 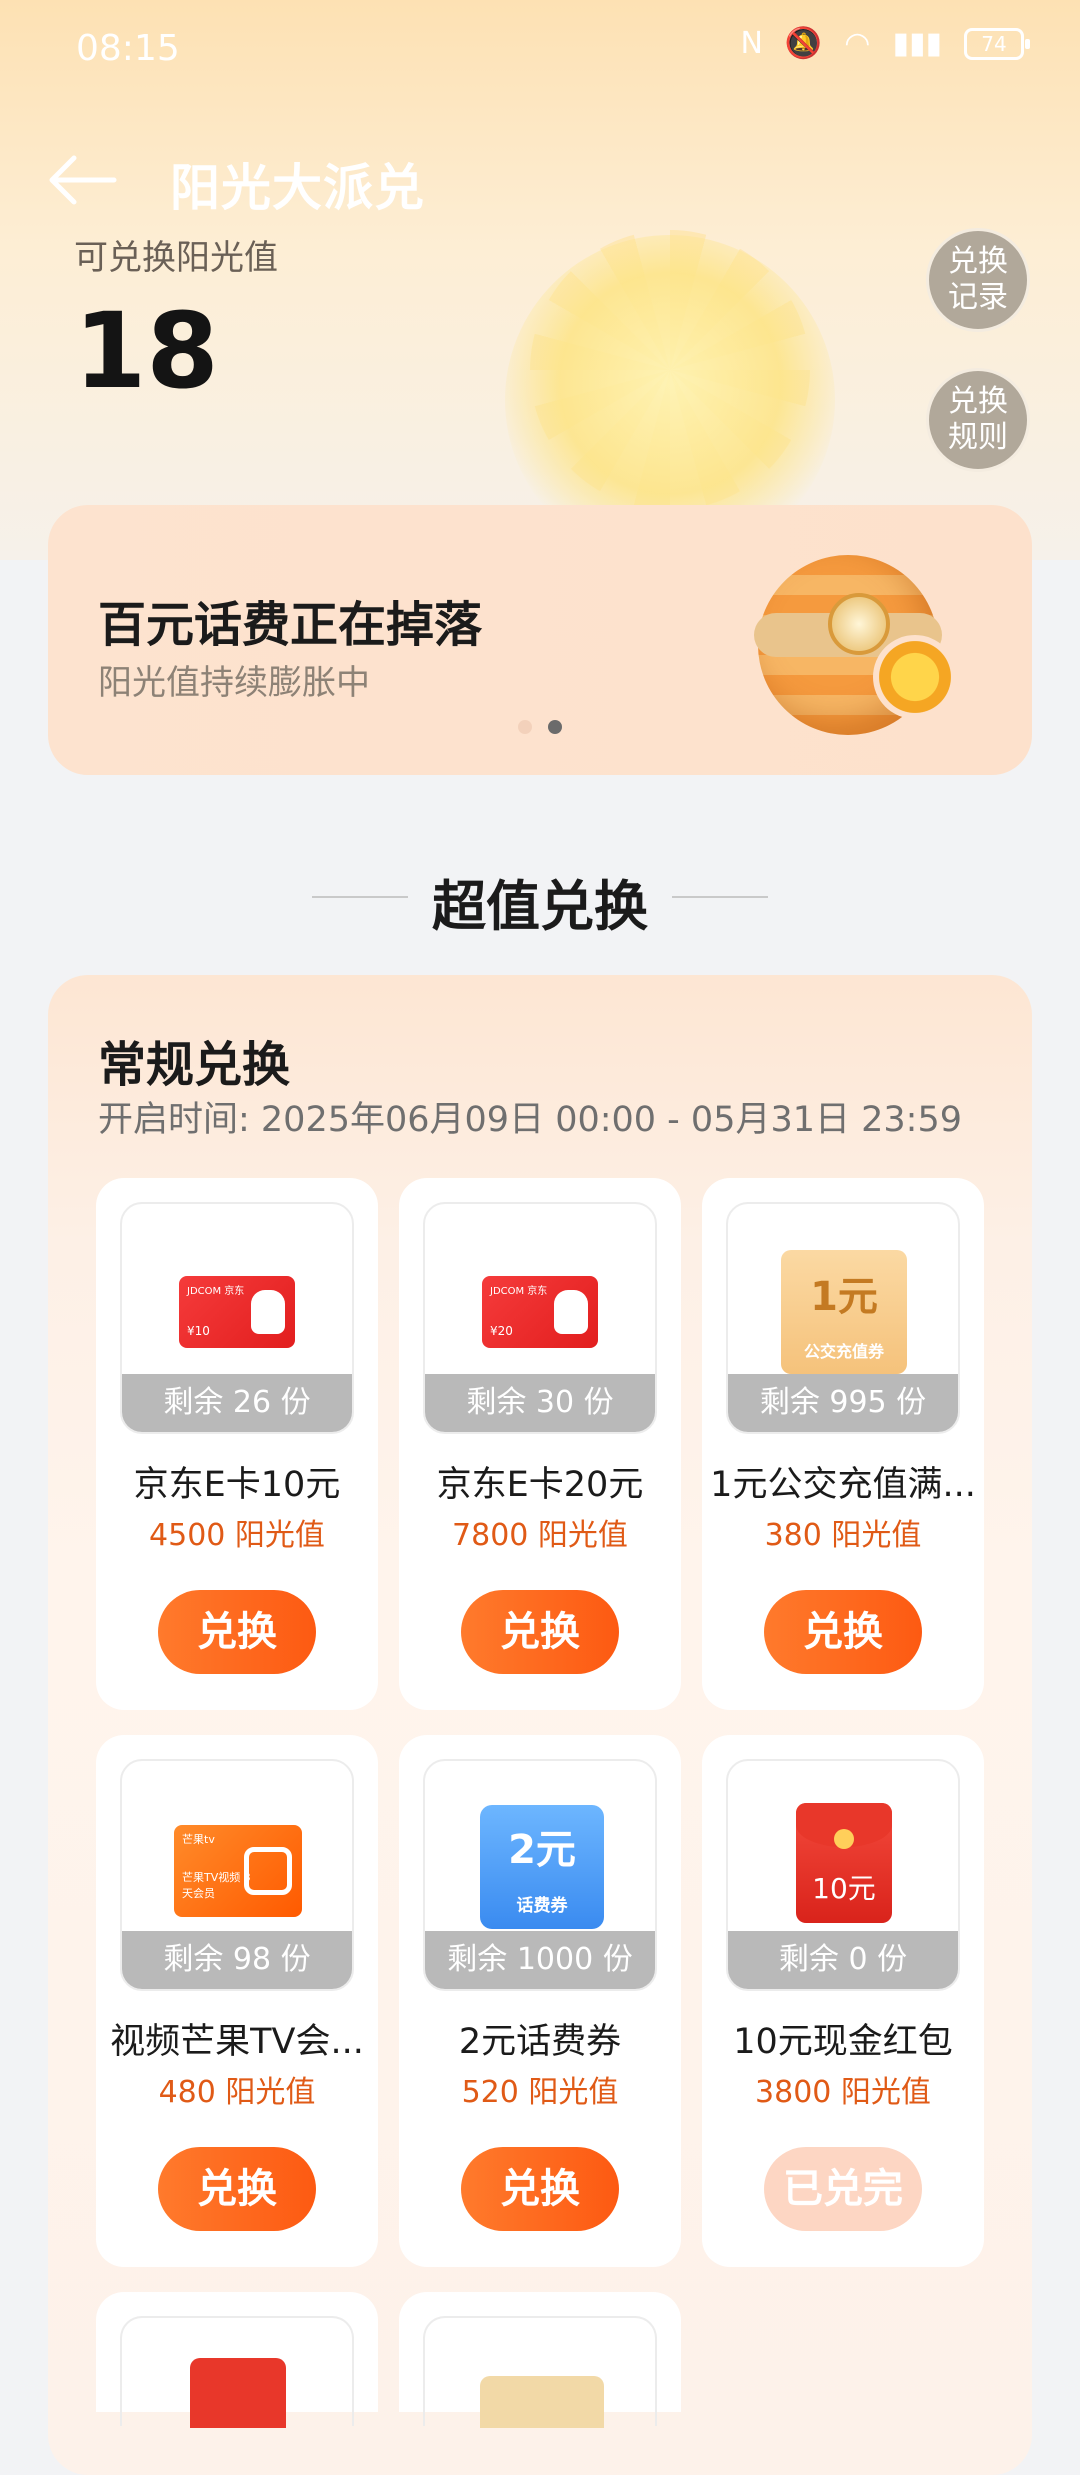 I want to click on section-title: 超值兑换, so click(x=540, y=906).